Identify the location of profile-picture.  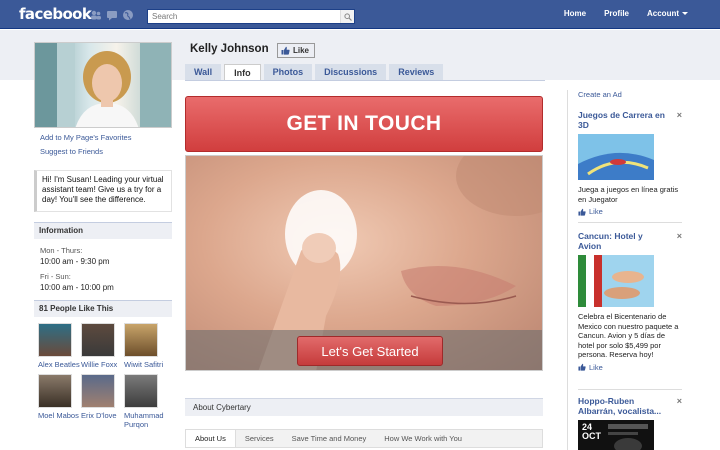
(103, 85).